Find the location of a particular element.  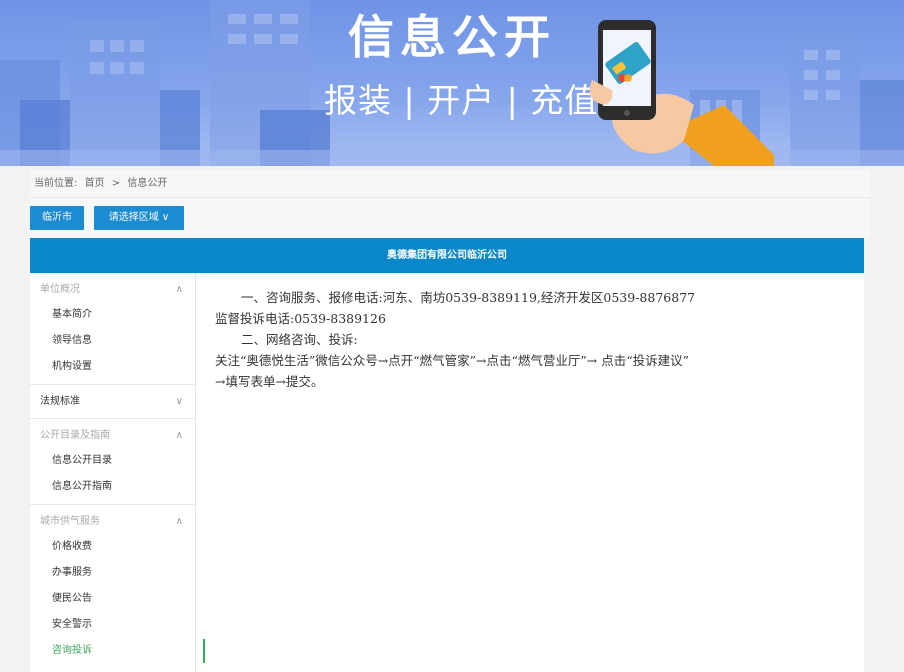

sidebar-section-label: 公开目录及指南 is located at coordinates (75, 435).